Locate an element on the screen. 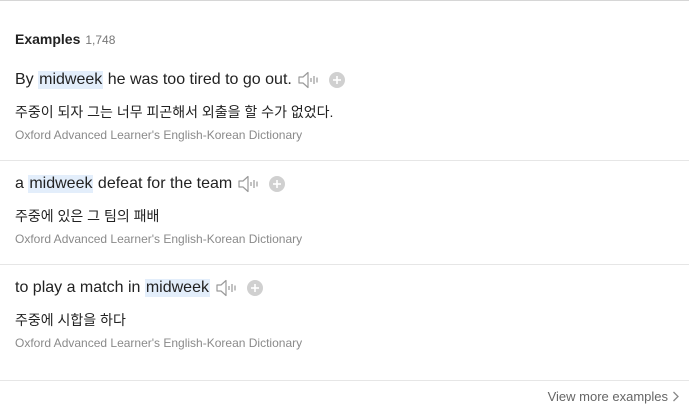  examples-header: Examples 1,748 is located at coordinates (65, 39).